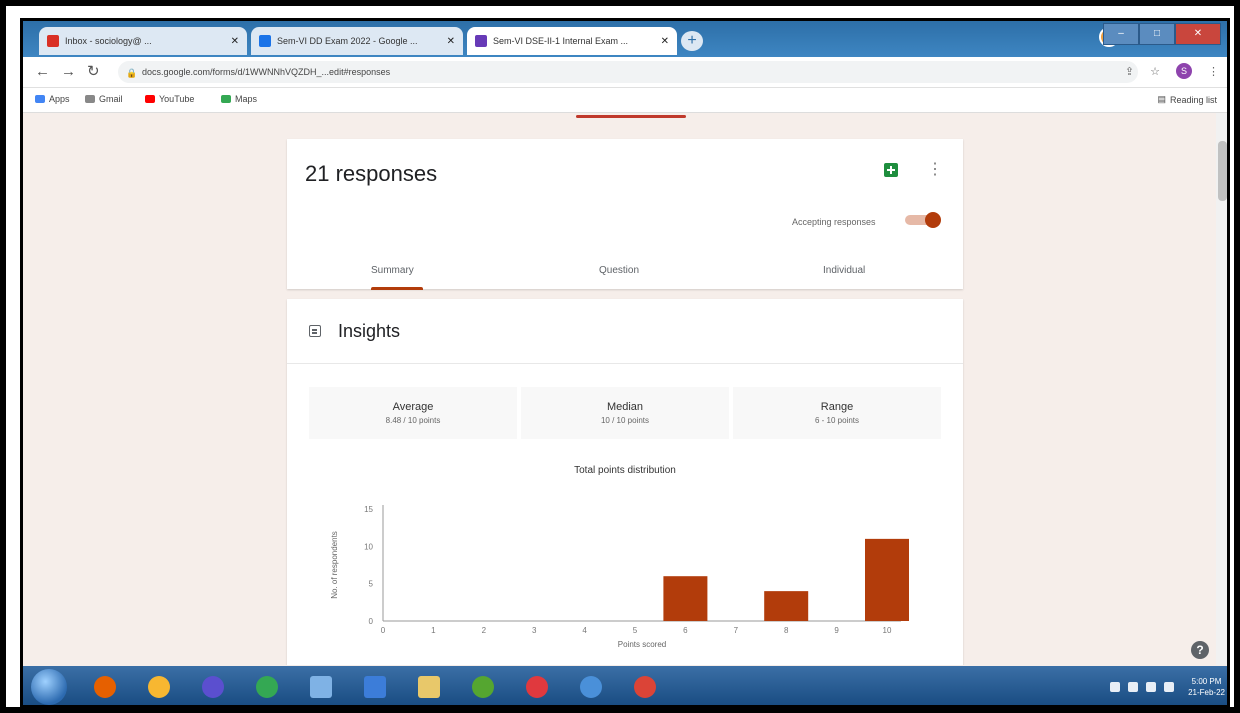 This screenshot has width=1240, height=713. I want to click on y-axis-label: No. of respondents, so click(334, 565).